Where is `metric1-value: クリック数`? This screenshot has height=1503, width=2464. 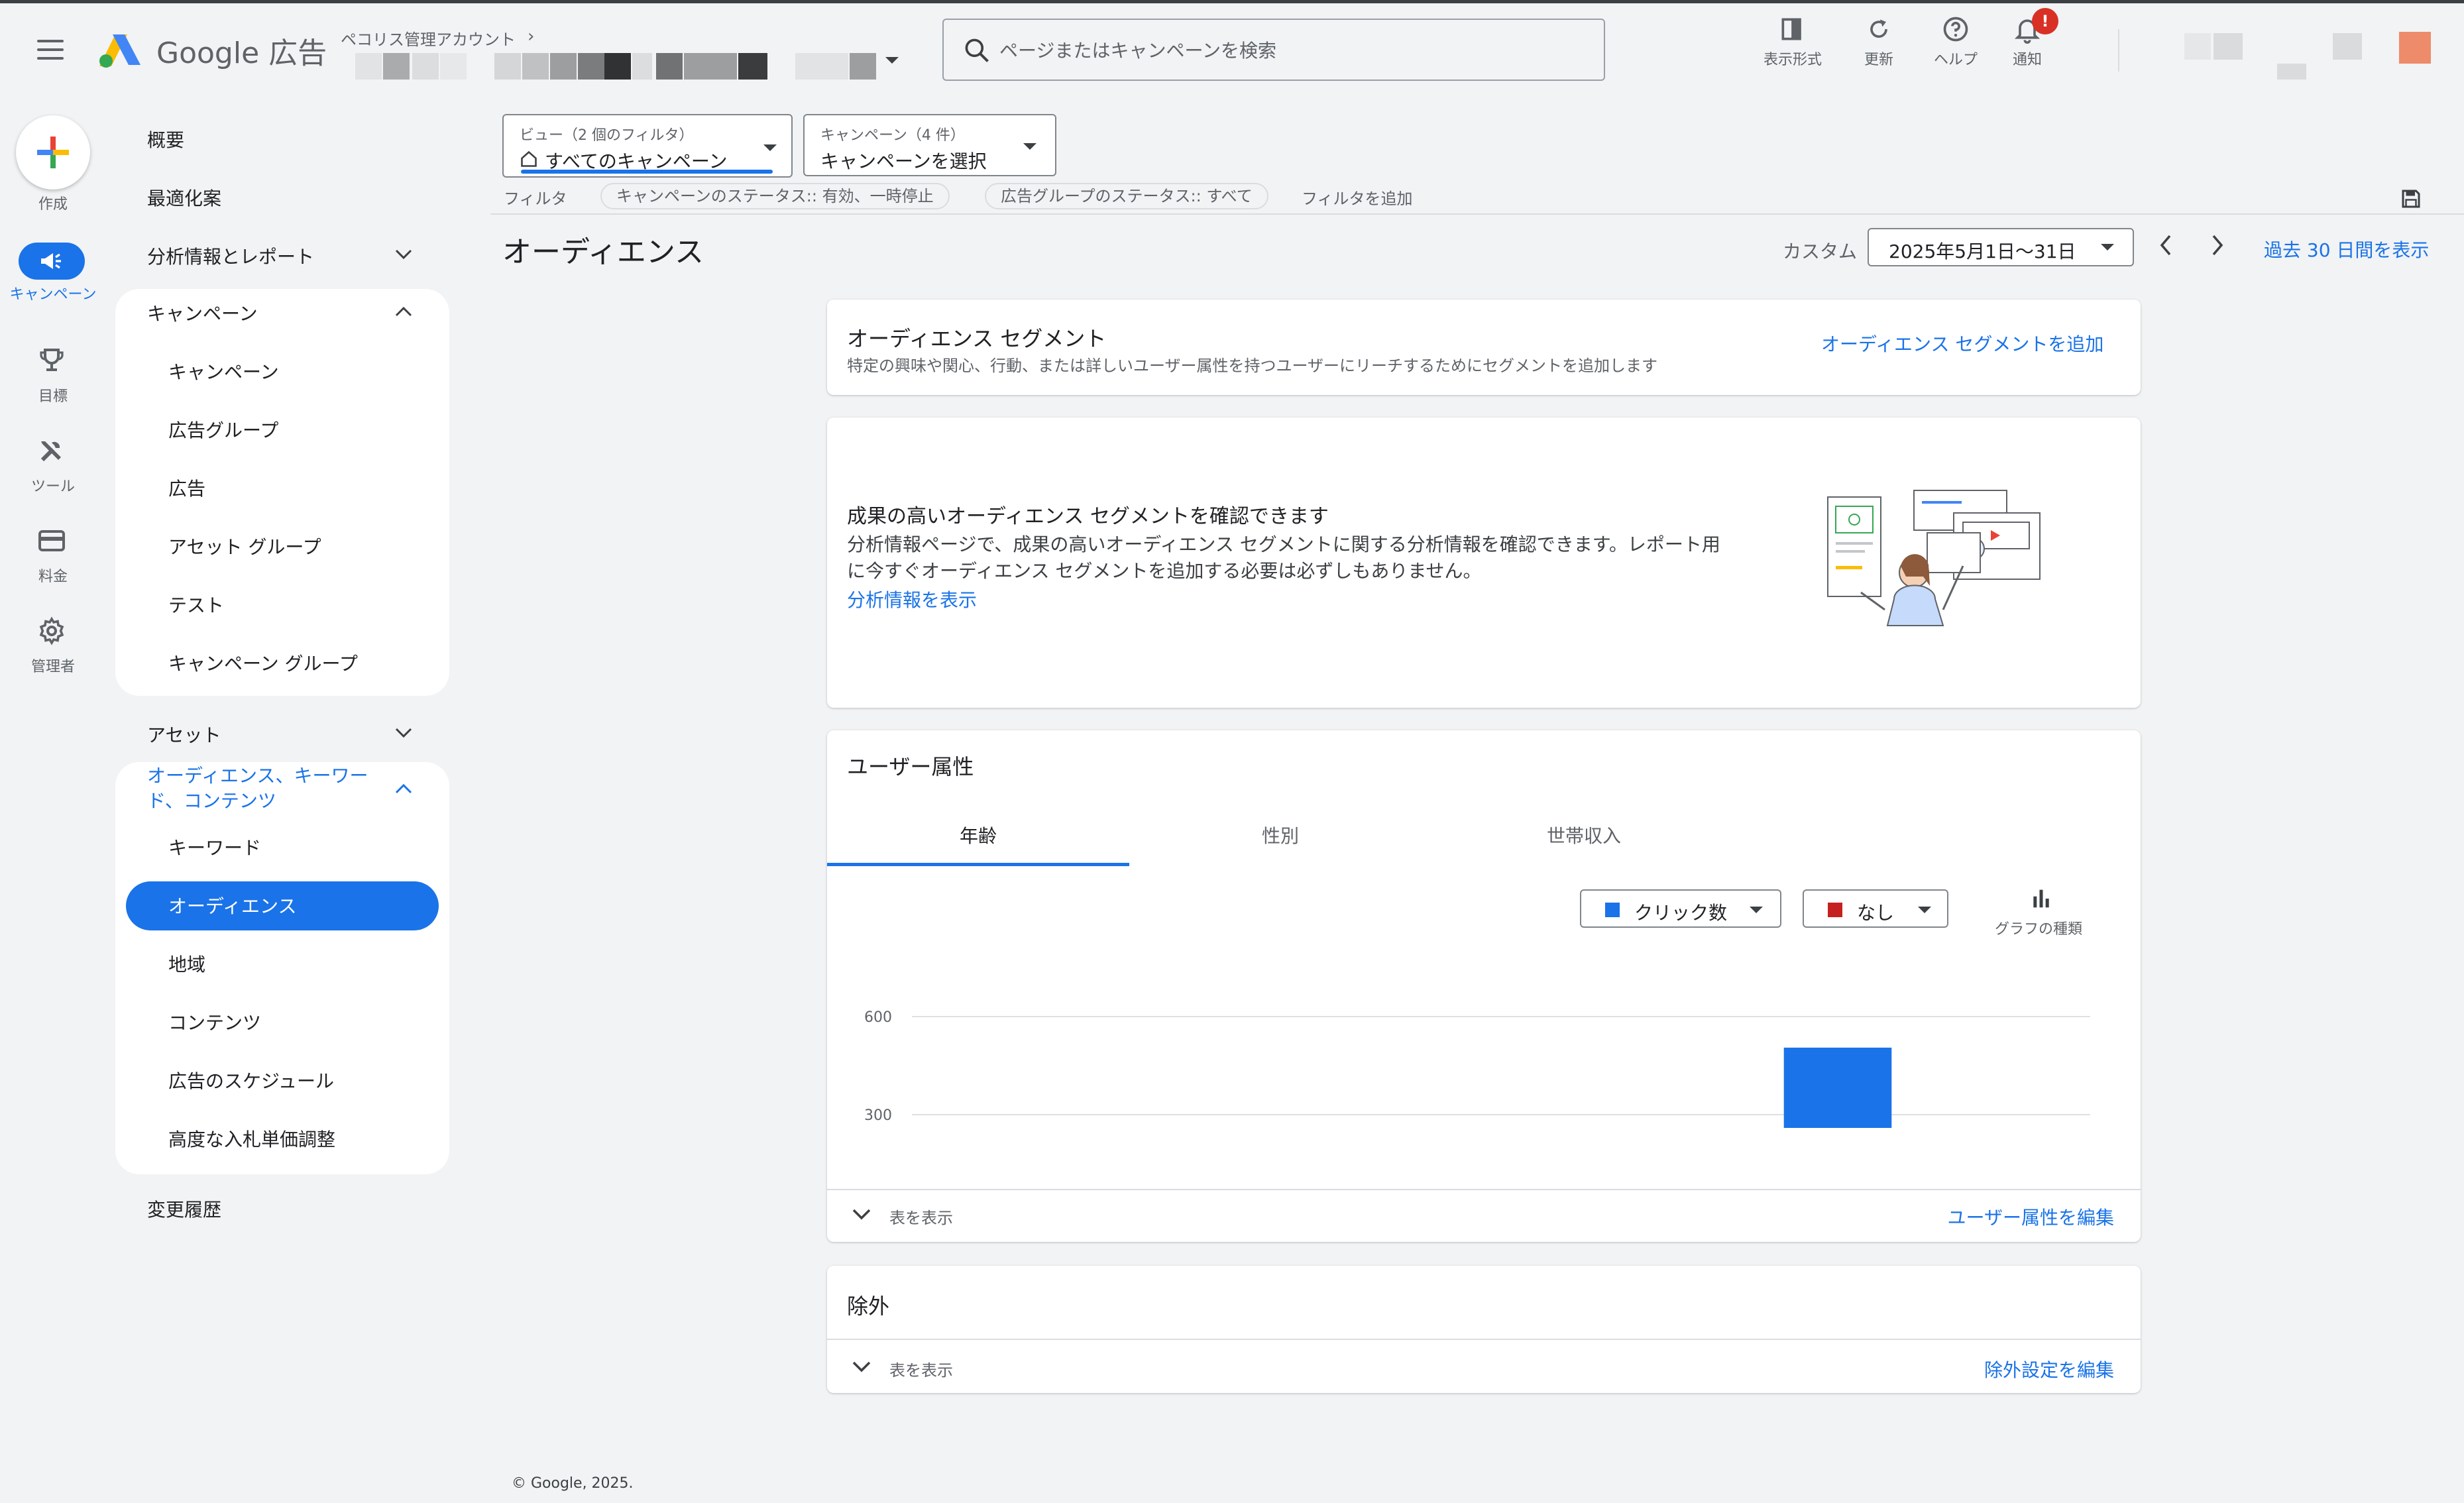
metric1-value: クリック数 is located at coordinates (1681, 913).